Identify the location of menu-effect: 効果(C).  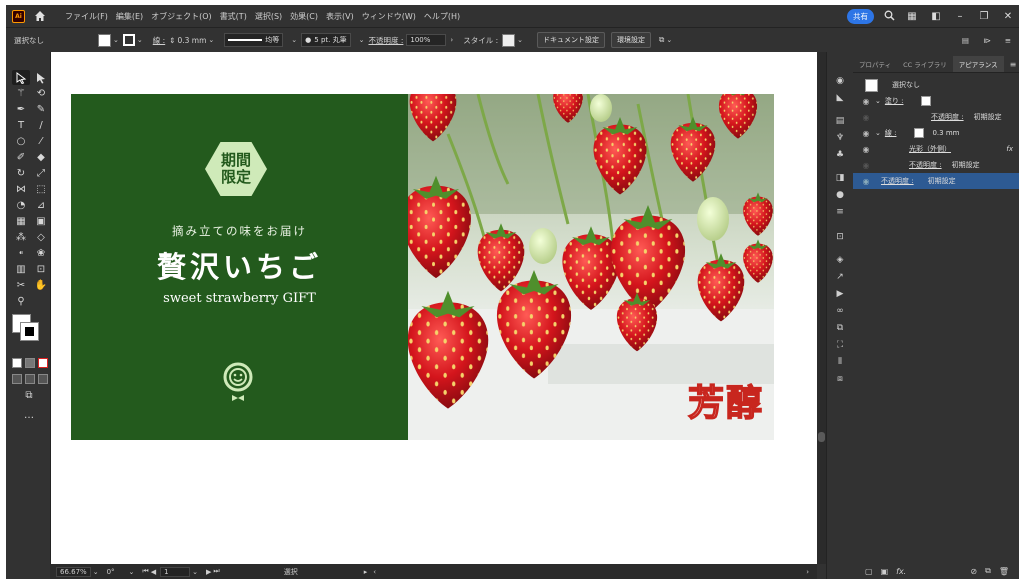
(304, 16).